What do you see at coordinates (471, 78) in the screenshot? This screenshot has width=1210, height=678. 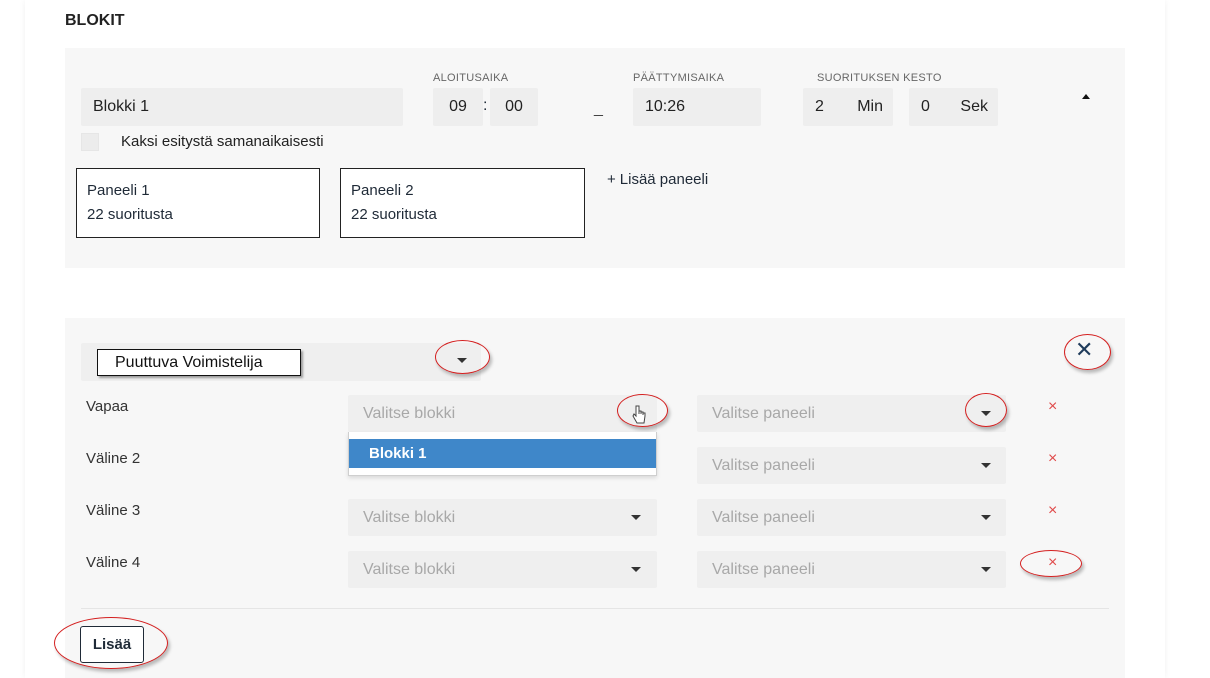 I see `start-time-label: ALOITUSAIKA` at bounding box center [471, 78].